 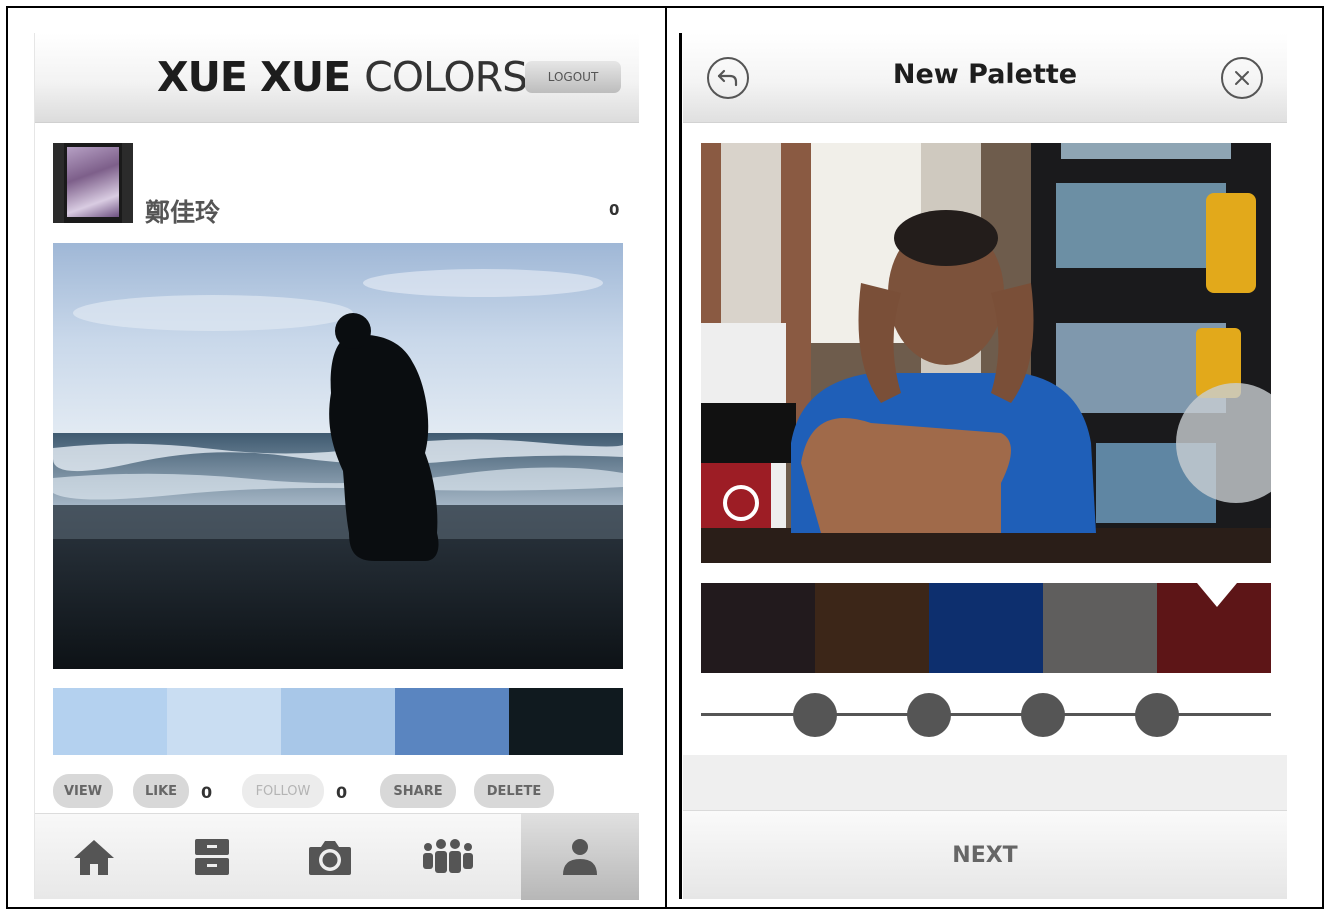 I want to click on delete-button: DELETE, so click(x=514, y=791).